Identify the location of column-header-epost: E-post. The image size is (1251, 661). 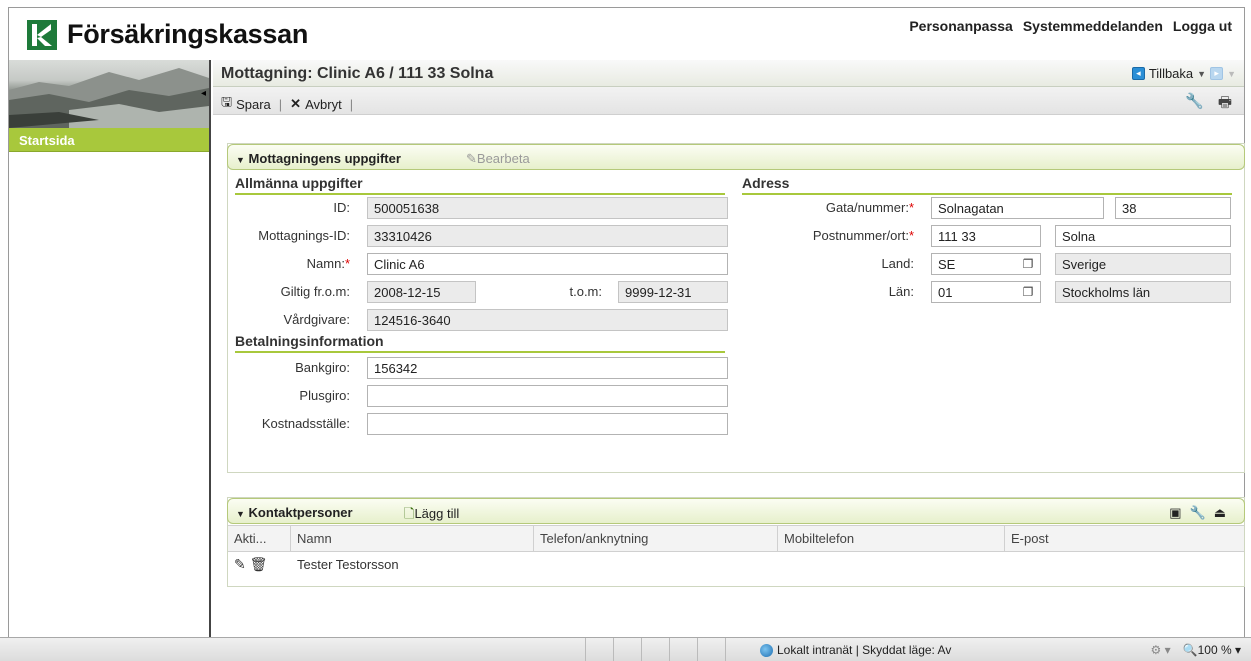
(1124, 538).